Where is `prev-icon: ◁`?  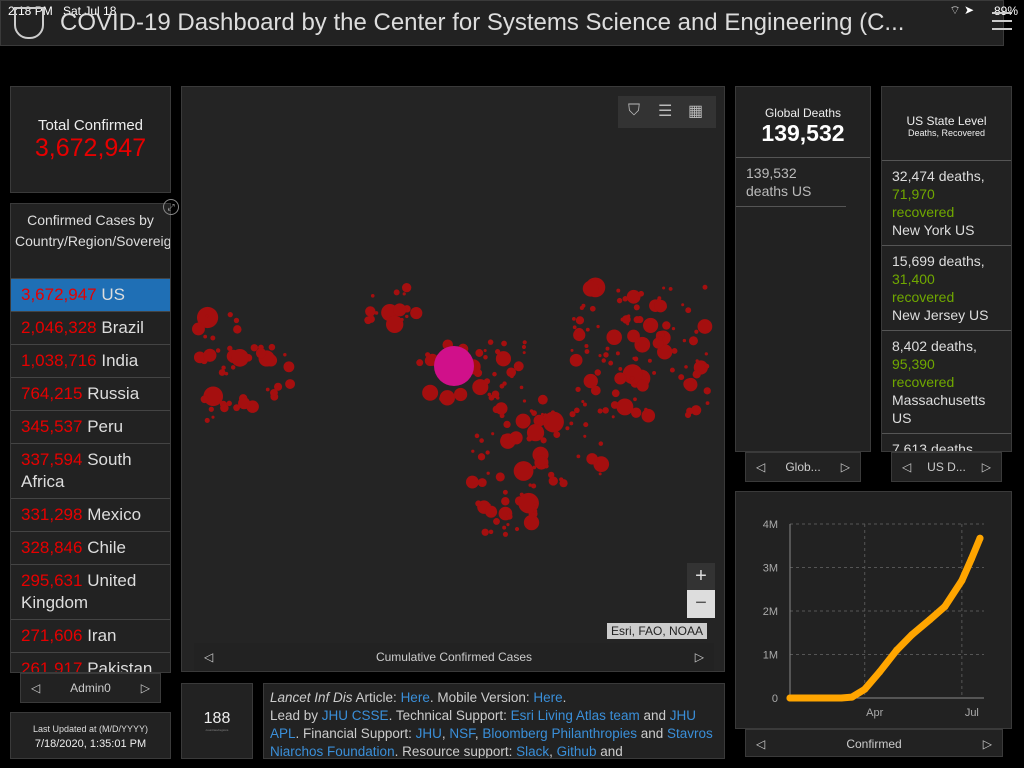 prev-icon: ◁ is located at coordinates (208, 657).